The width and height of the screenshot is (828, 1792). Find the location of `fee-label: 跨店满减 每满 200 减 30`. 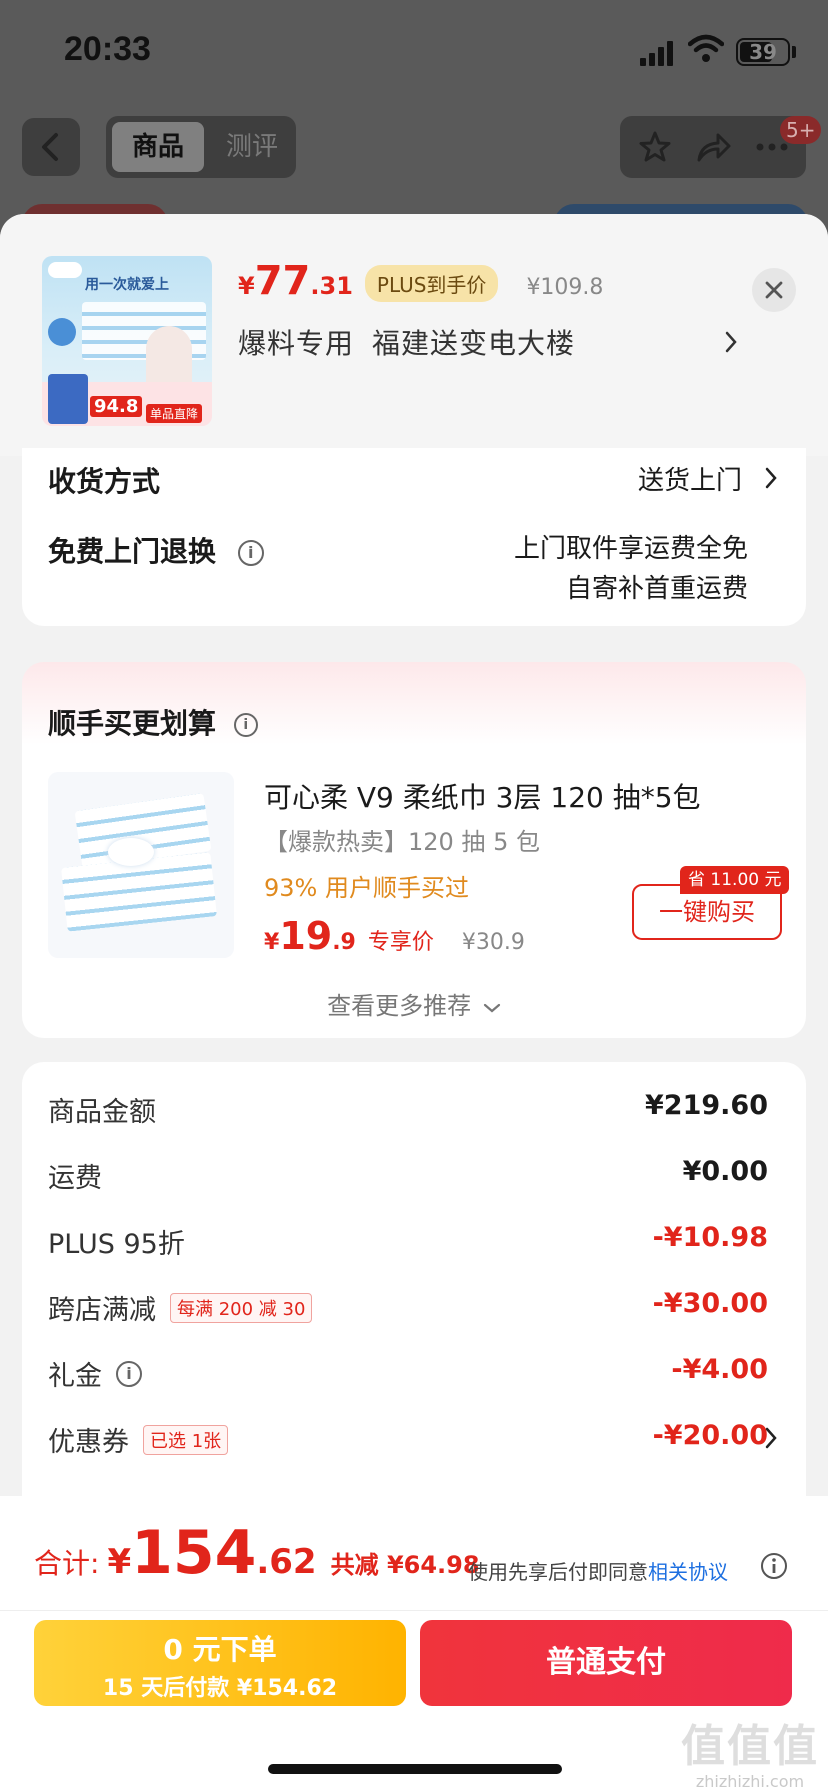

fee-label: 跨店满减 每满 200 减 30 is located at coordinates (180, 1307).